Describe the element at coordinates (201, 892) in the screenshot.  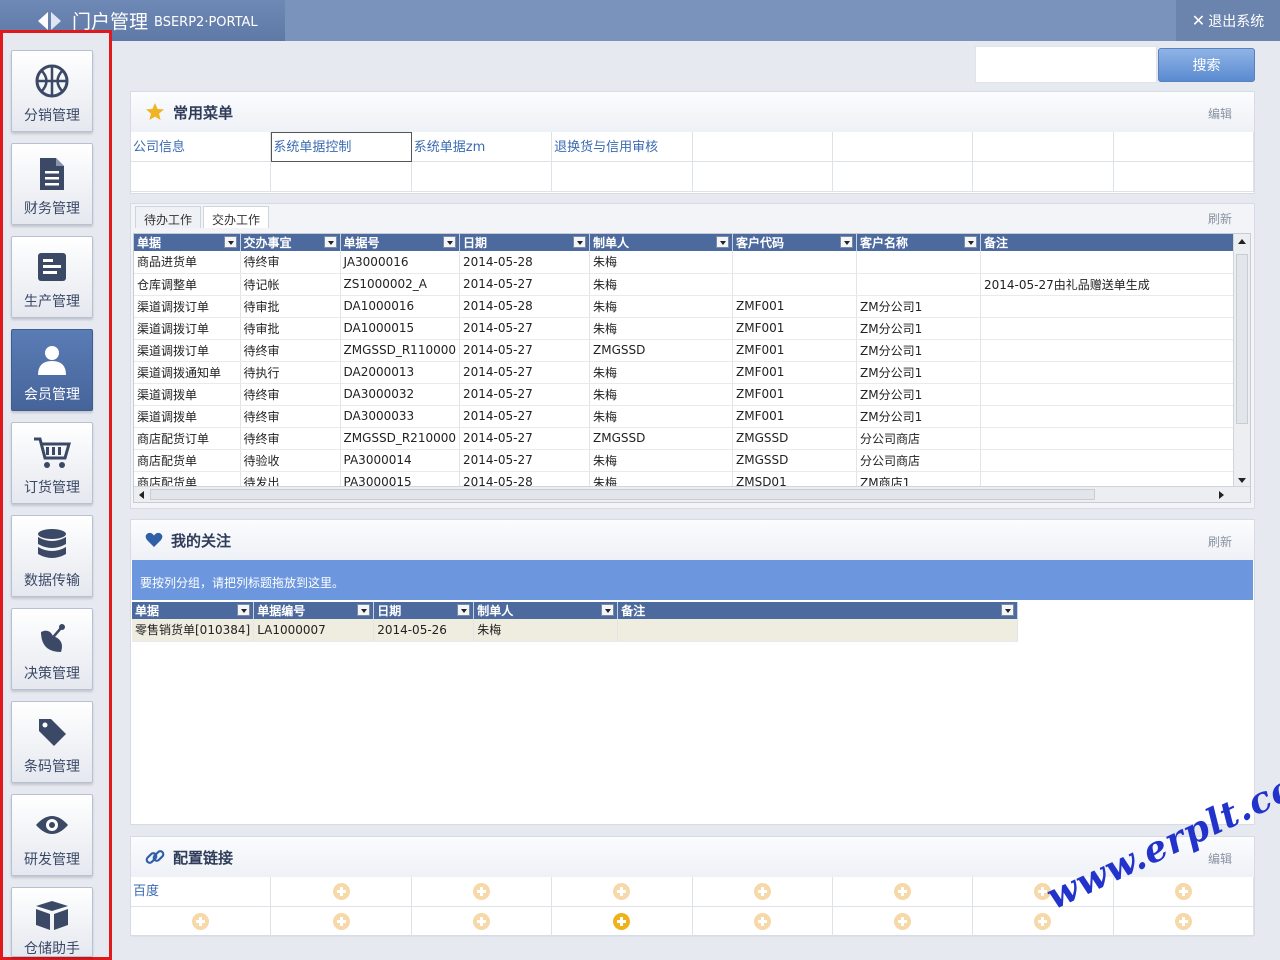
I see `link-item: 百度` at that location.